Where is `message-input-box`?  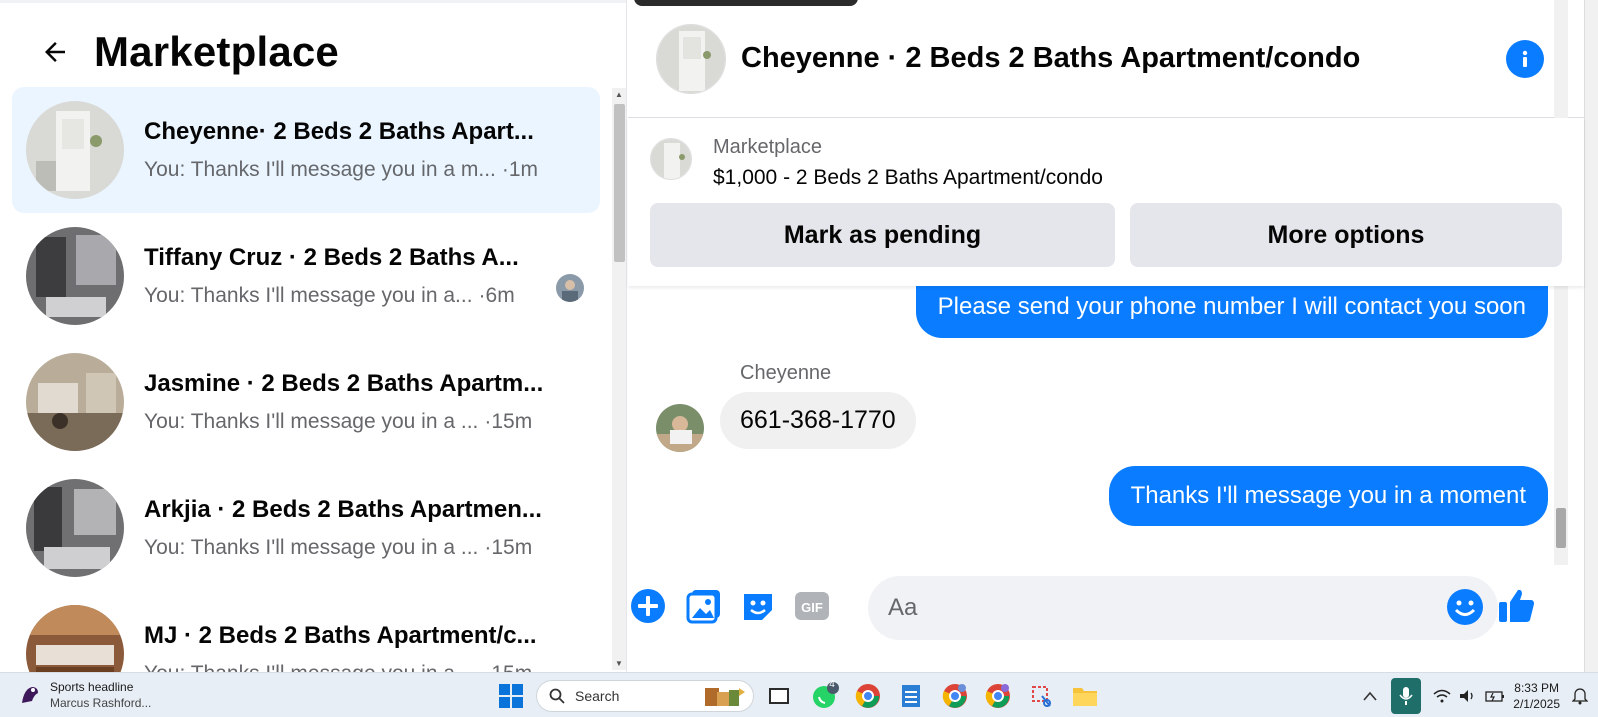
message-input-box is located at coordinates (1183, 608).